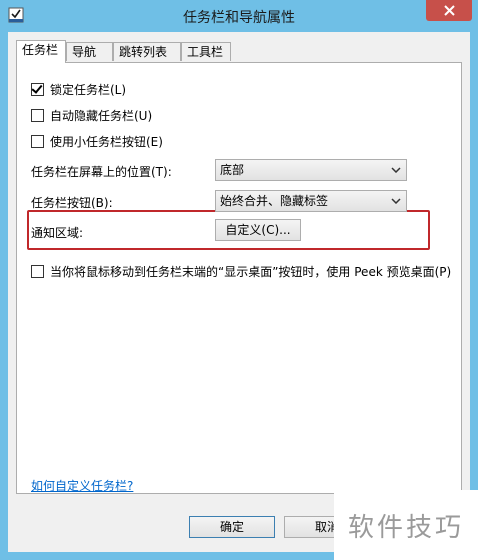  What do you see at coordinates (206, 51) in the screenshot?
I see `tab-toolbars: 工具栏` at bounding box center [206, 51].